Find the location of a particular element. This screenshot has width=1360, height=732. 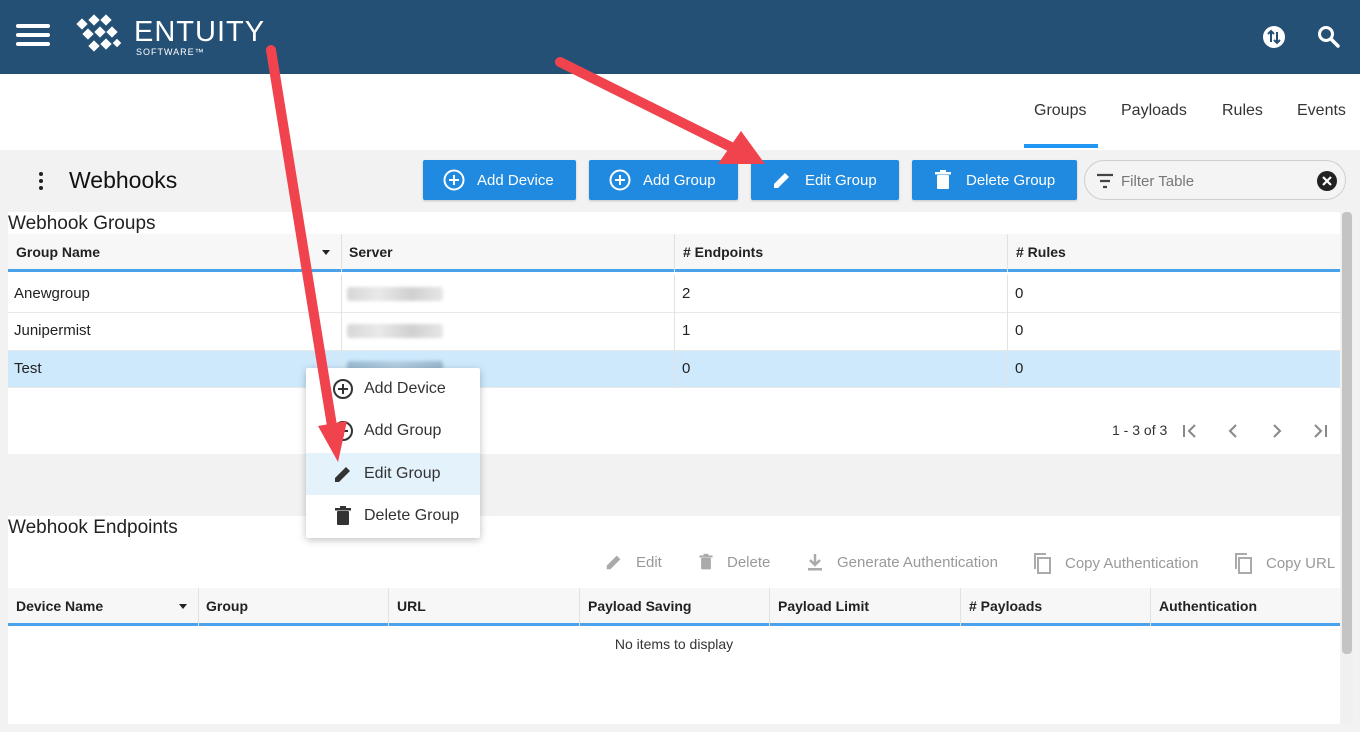

copy-url-label: Copy URL is located at coordinates (1301, 563).